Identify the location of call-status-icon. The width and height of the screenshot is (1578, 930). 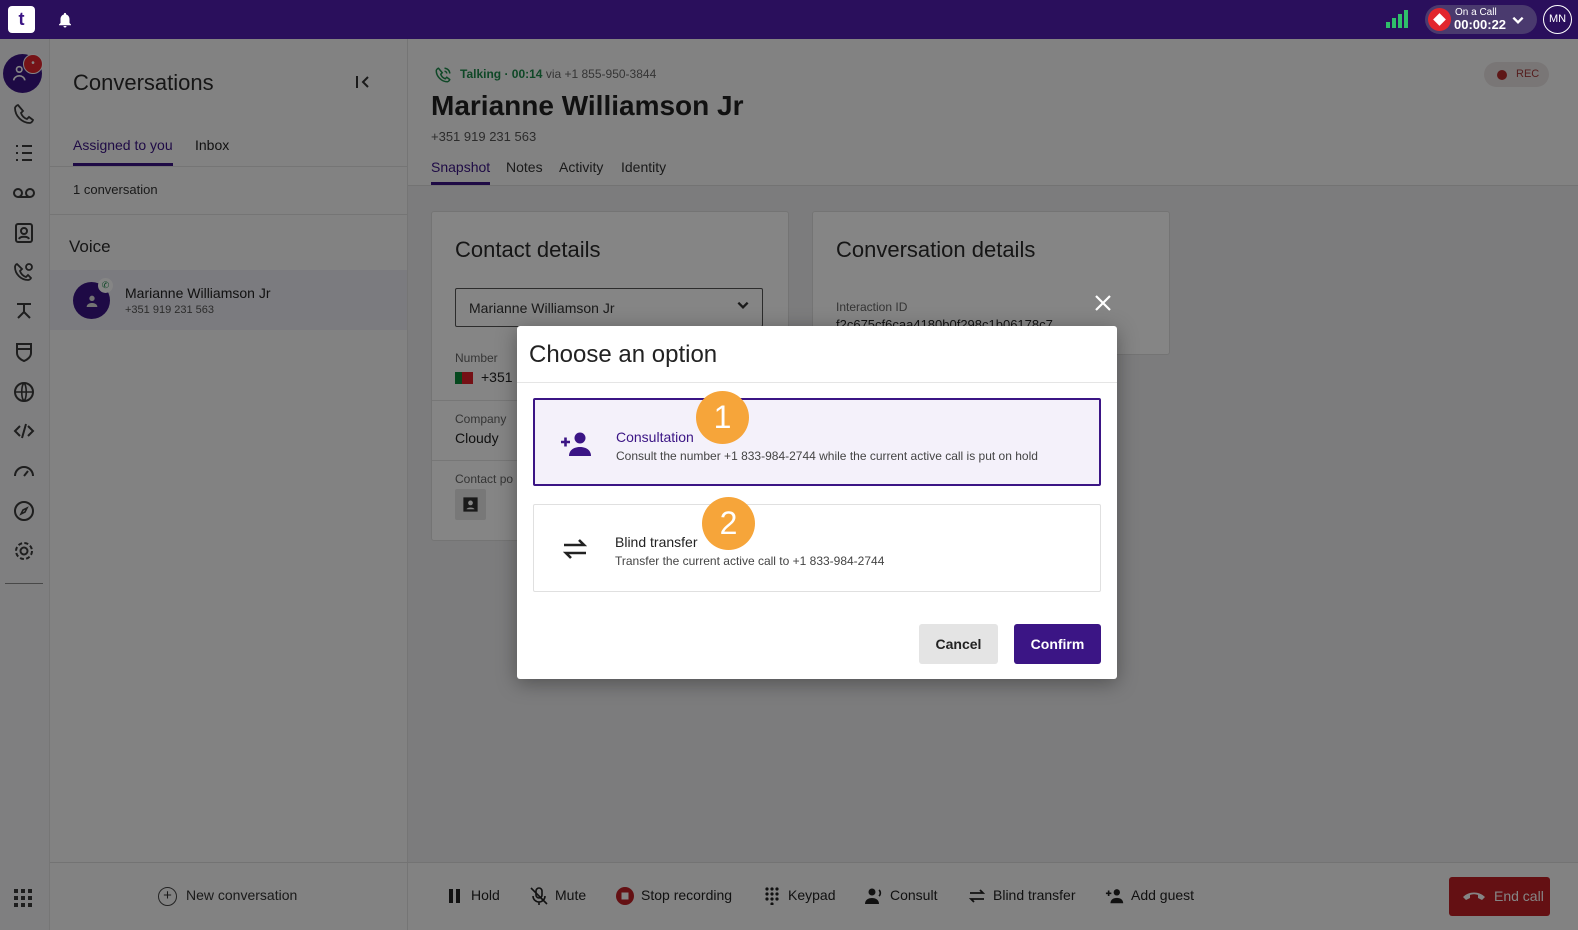
(1439, 19).